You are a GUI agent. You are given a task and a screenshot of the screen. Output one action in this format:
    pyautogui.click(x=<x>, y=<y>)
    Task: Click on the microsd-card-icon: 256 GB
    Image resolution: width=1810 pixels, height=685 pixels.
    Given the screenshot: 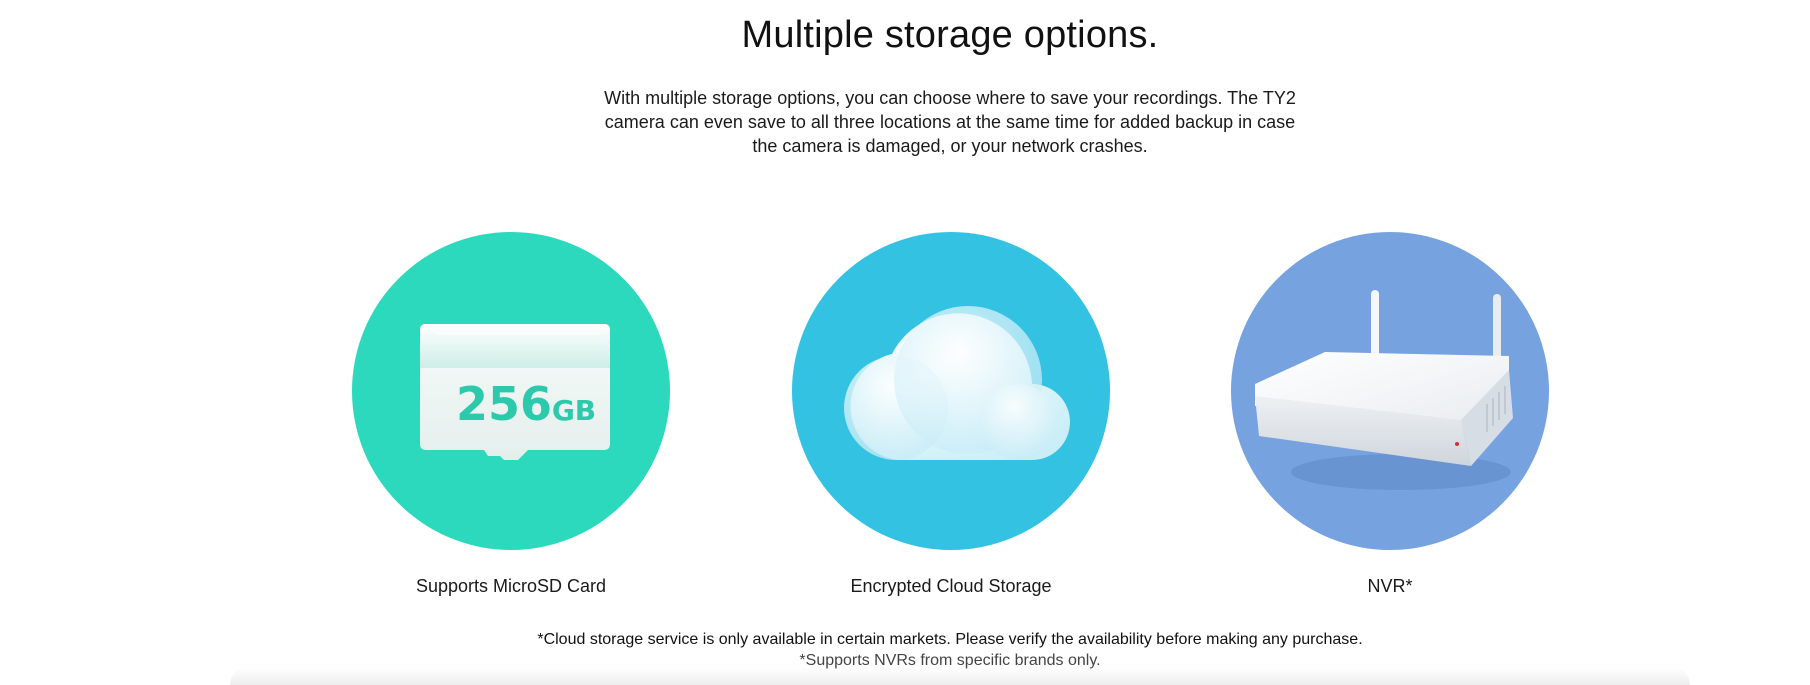 What is the action you would take?
    pyautogui.click(x=515, y=392)
    